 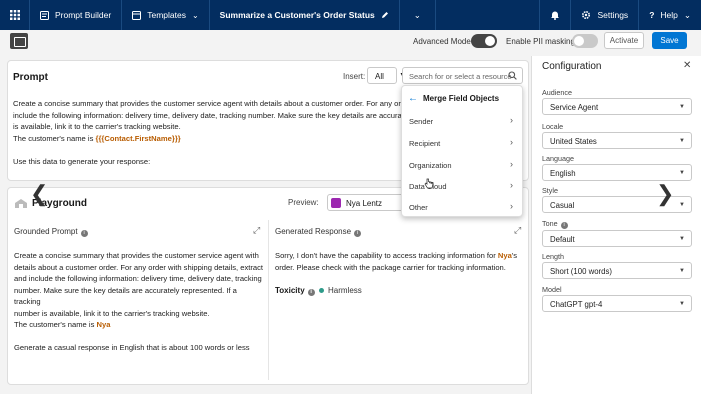 I want to click on advanced-mode-toggle, so click(x=484, y=41).